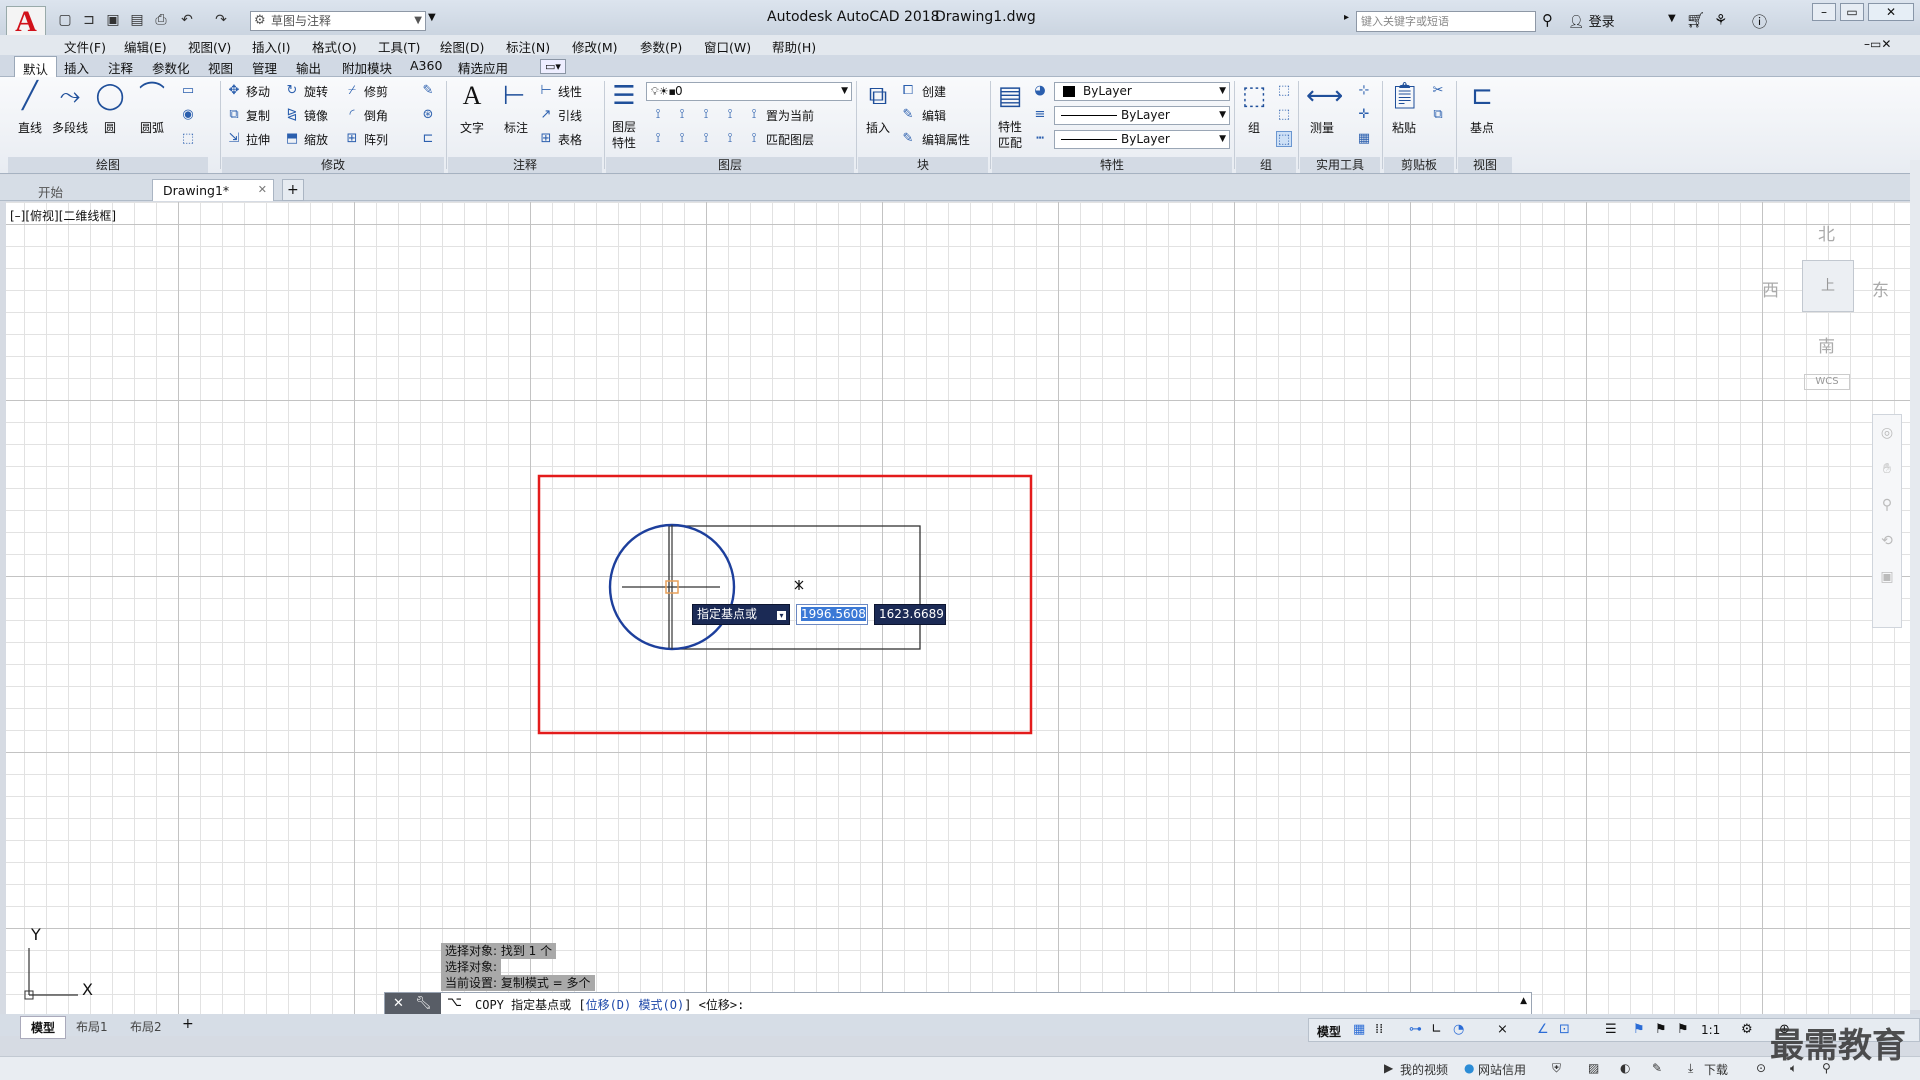  Describe the element at coordinates (1887, 505) in the screenshot. I see `zoom-icon: ⚲` at that location.